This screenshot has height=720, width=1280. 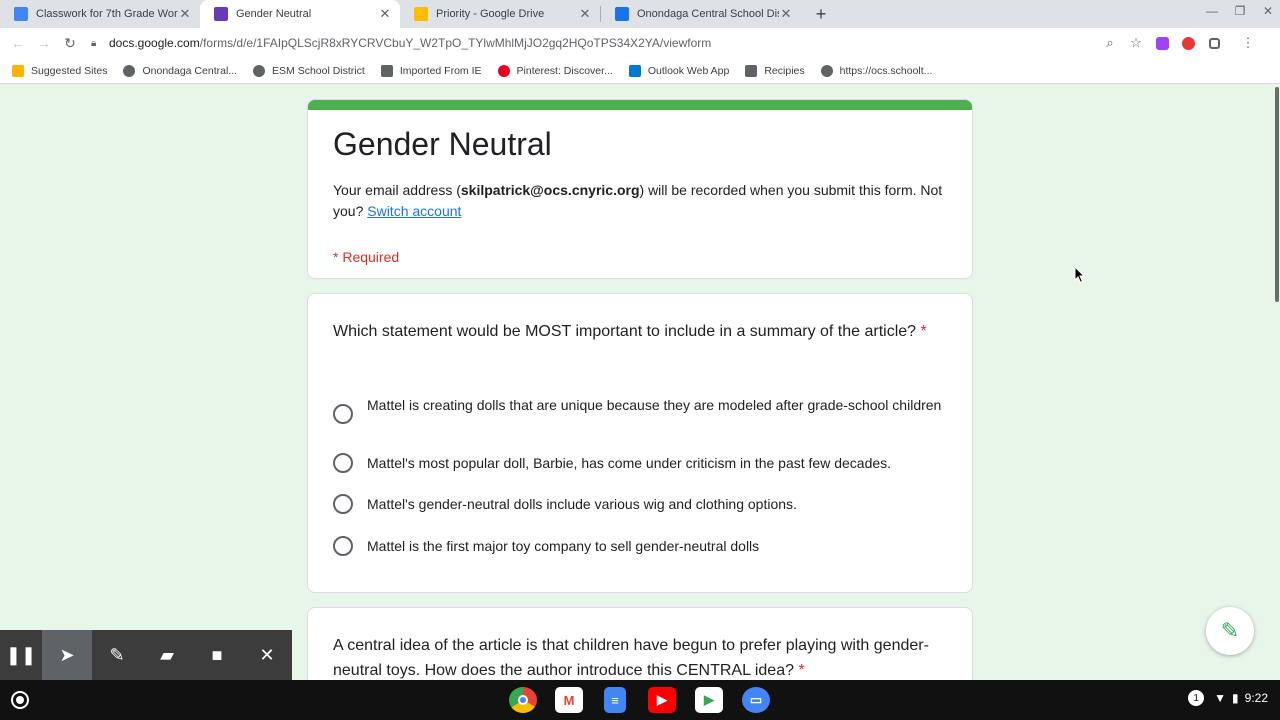 I want to click on tab-title: Priority - Google Drive, so click(x=490, y=14).